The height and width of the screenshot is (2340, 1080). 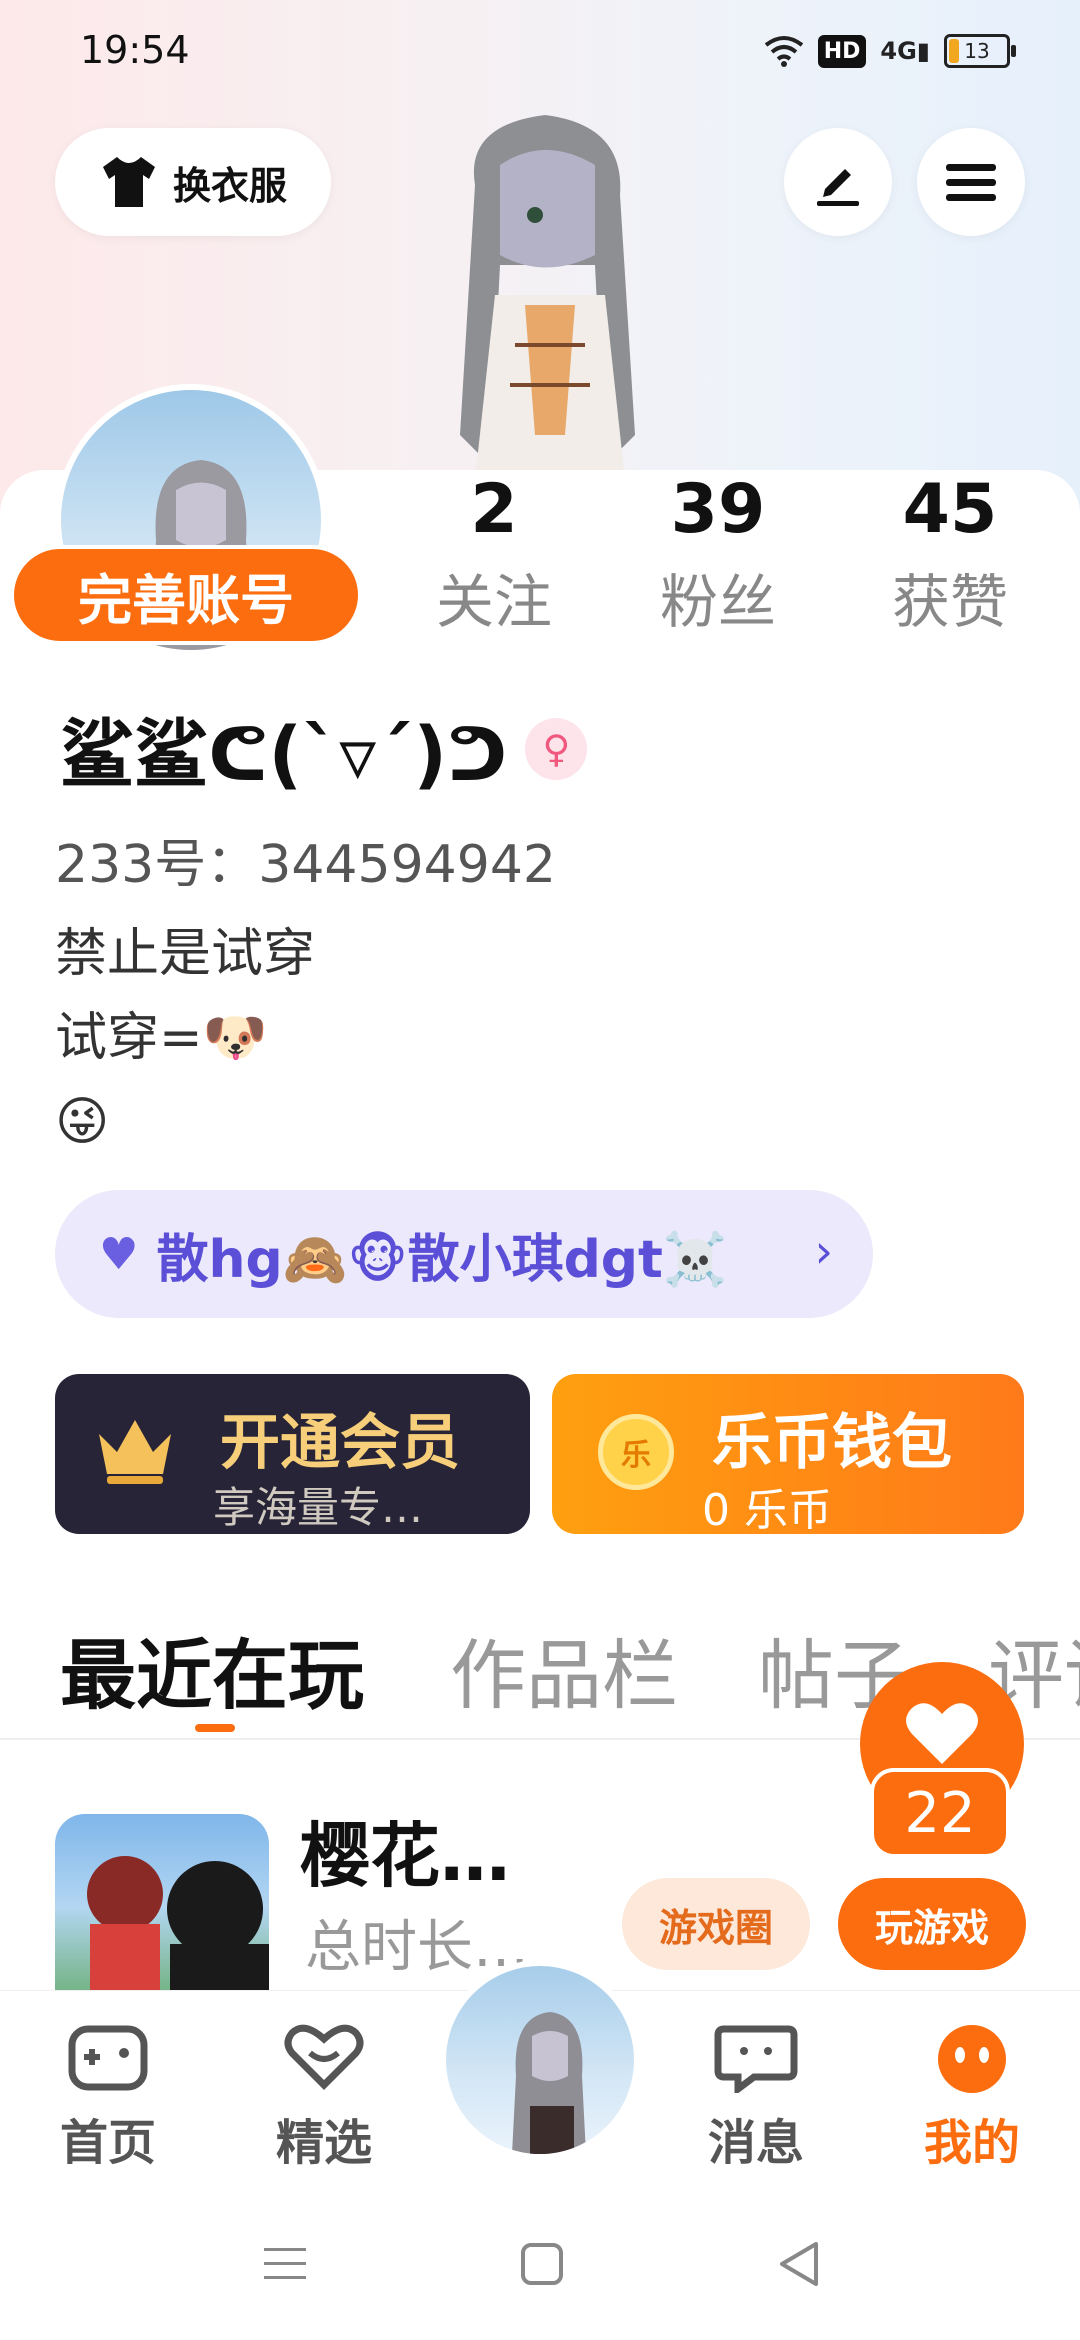 What do you see at coordinates (718, 556) in the screenshot?
I see `stat-fans: 39 粉丝` at bounding box center [718, 556].